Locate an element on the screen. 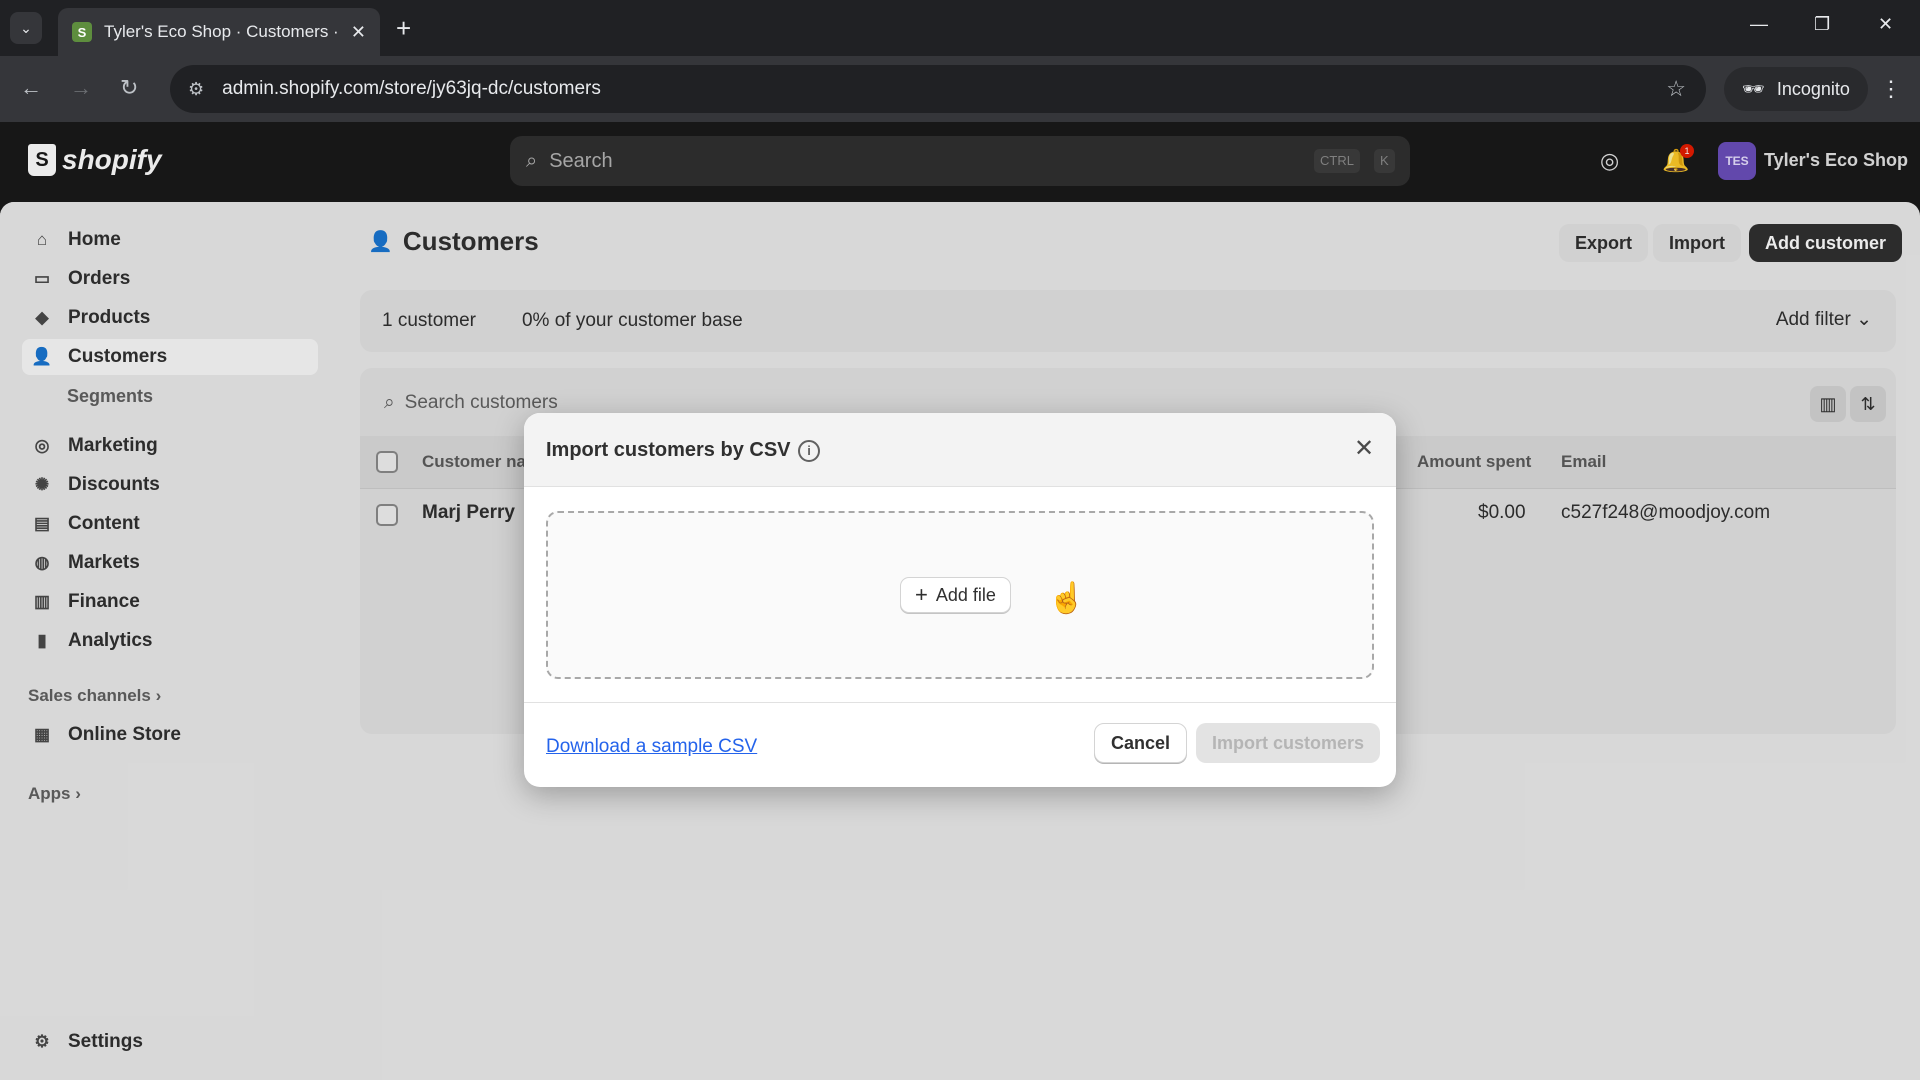 This screenshot has width=1920, height=1080. incognito-label: Incognito is located at coordinates (1813, 88).